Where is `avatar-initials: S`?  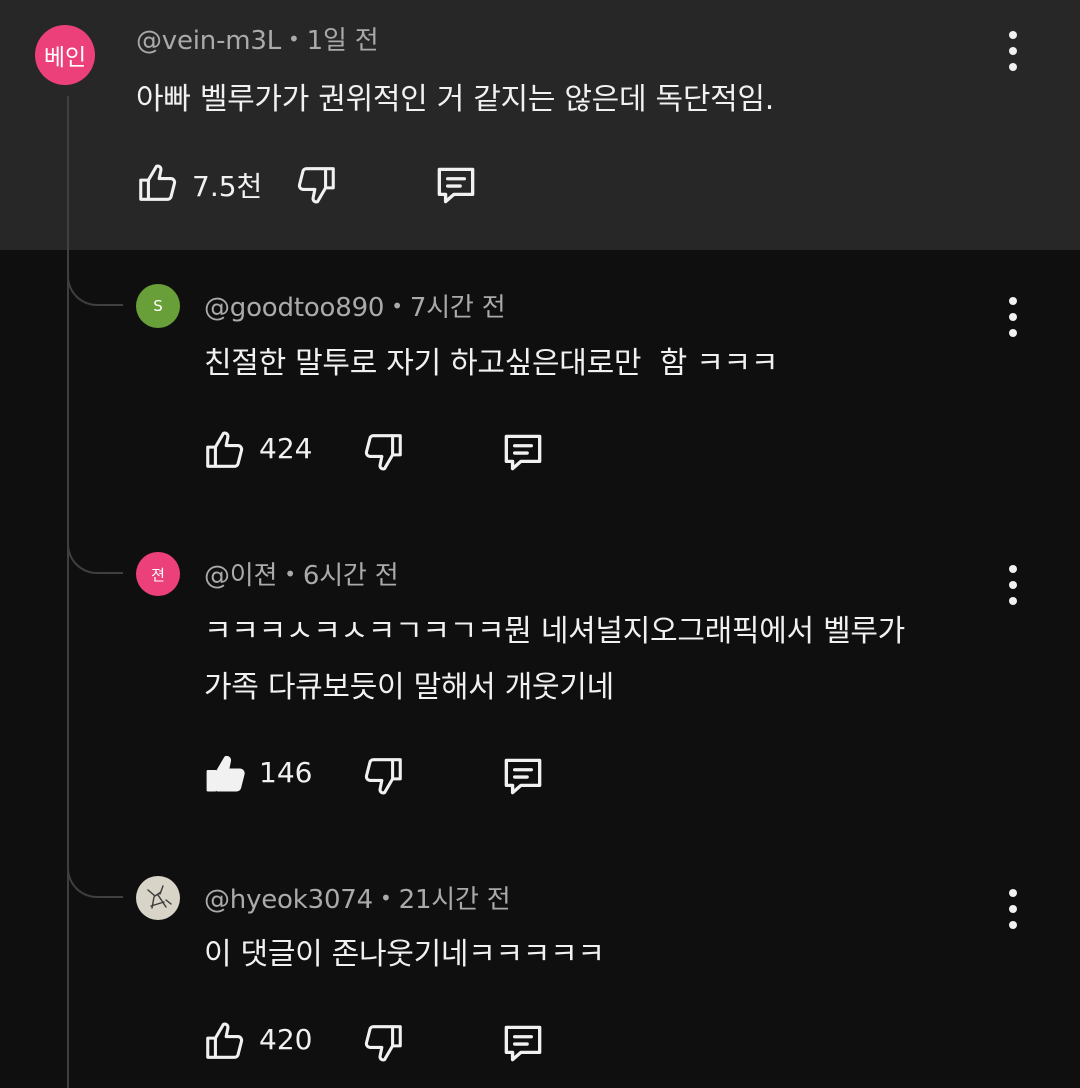
avatar-initials: S is located at coordinates (158, 306).